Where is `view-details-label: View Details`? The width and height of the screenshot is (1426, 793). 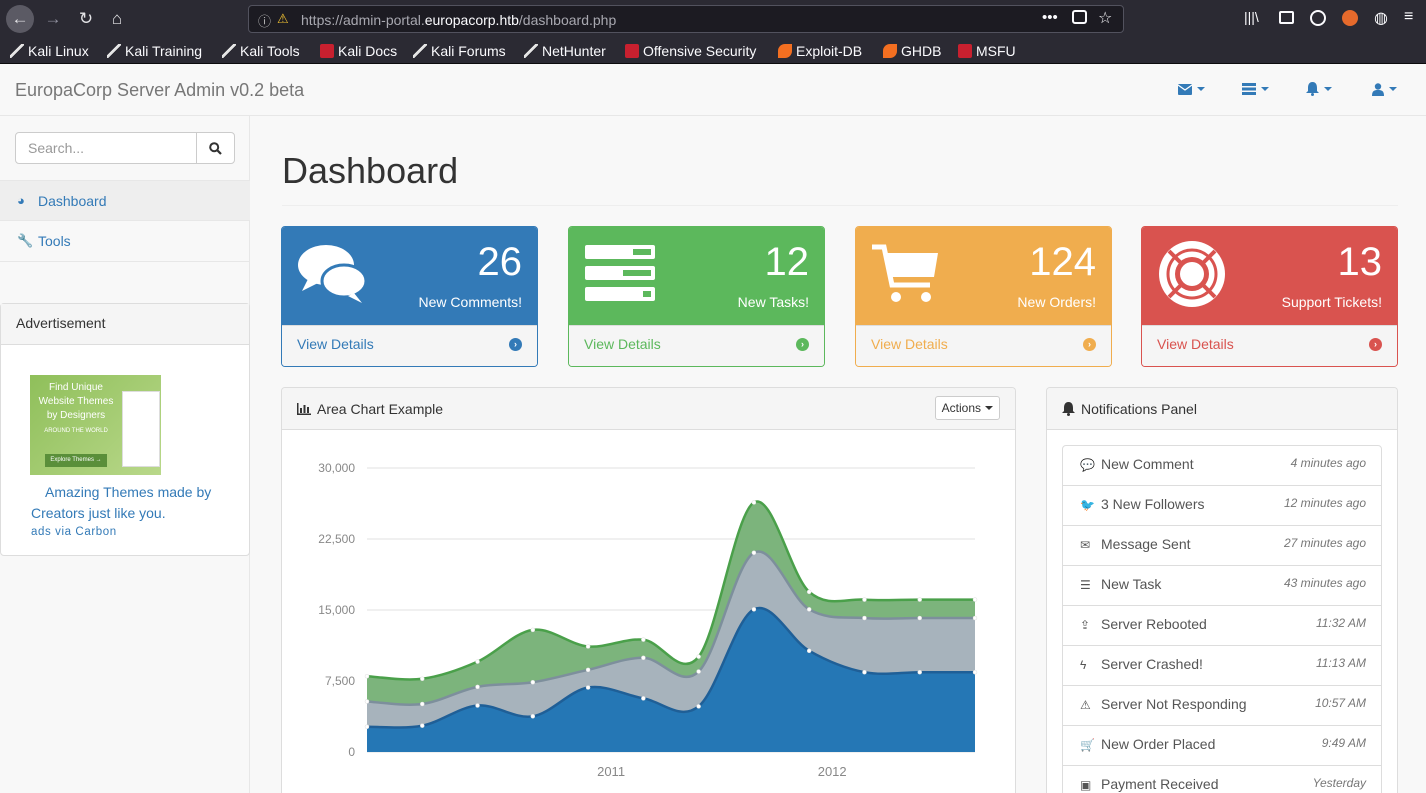 view-details-label: View Details is located at coordinates (1195, 344).